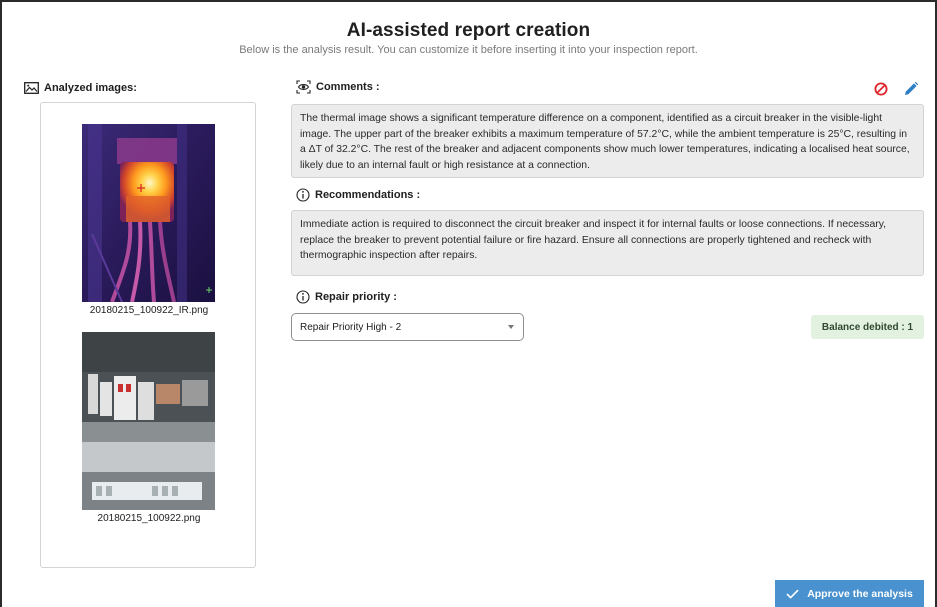  I want to click on thermal-image, so click(148, 213).